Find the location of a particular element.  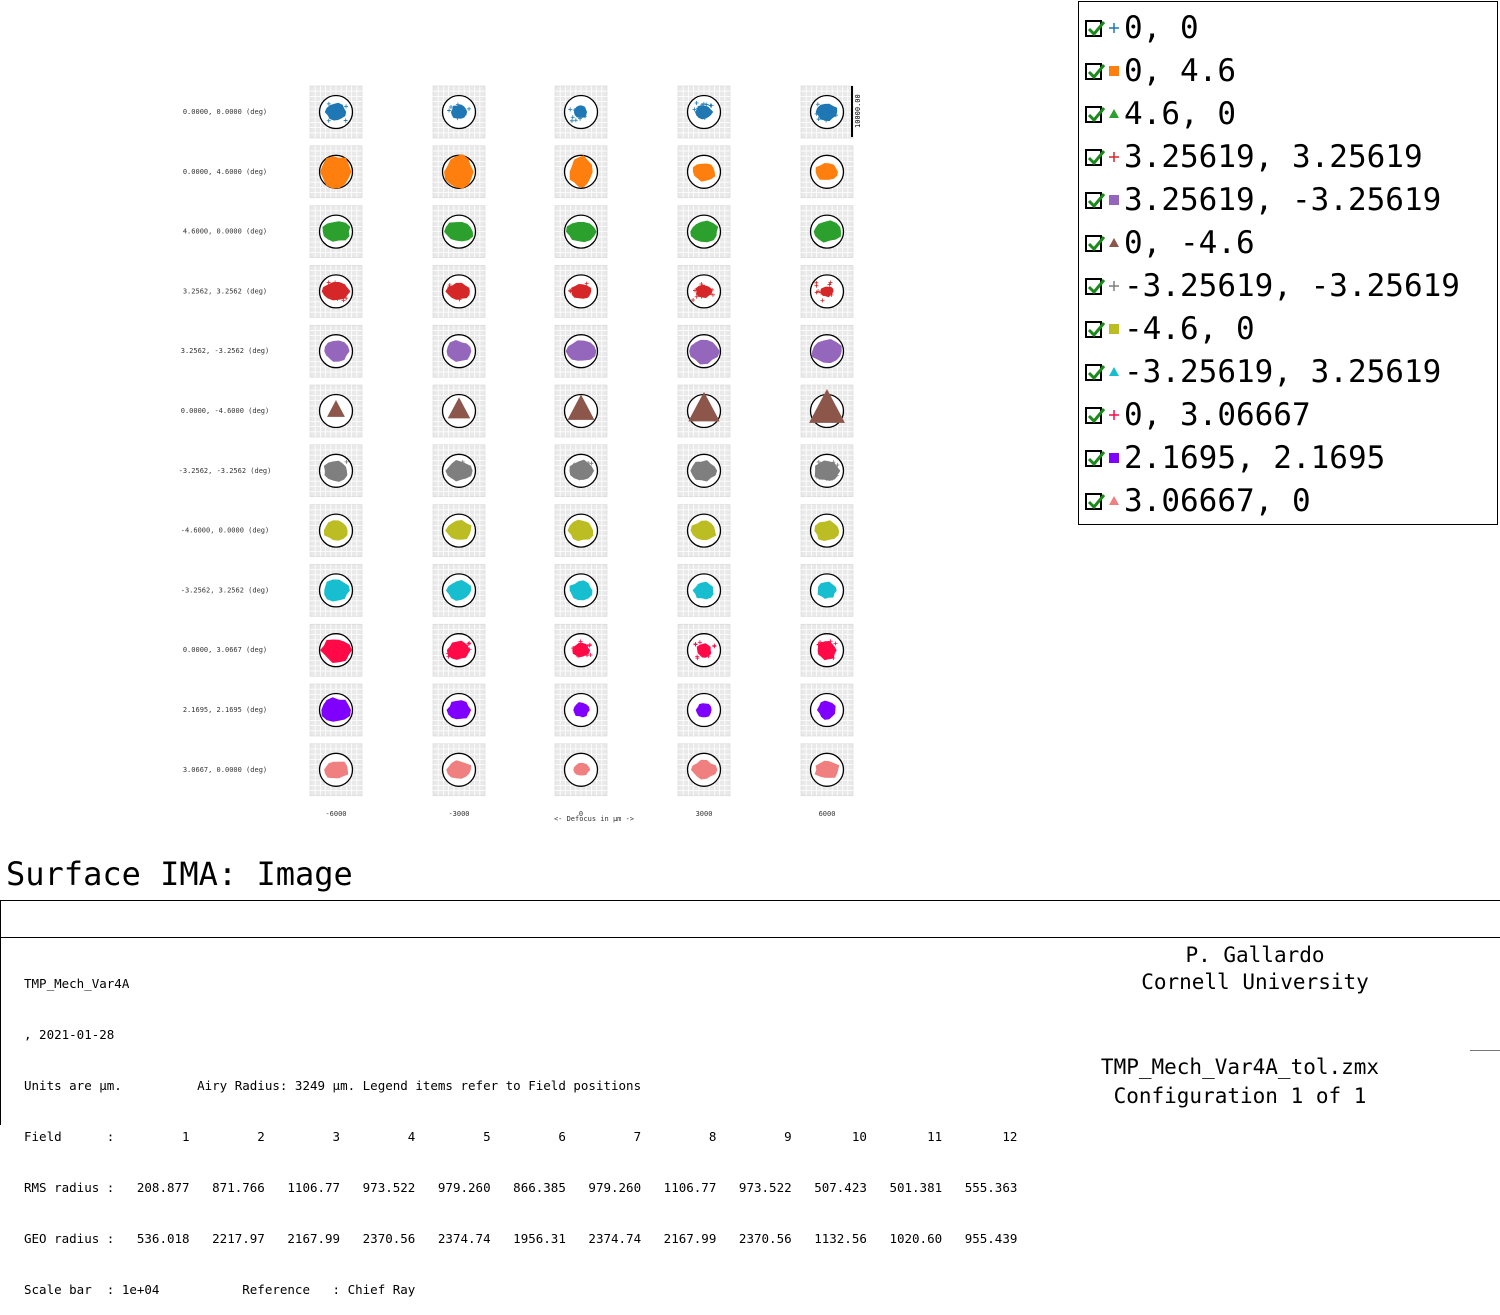

legend-label: 2.1695, 2.1695 is located at coordinates (1255, 458).